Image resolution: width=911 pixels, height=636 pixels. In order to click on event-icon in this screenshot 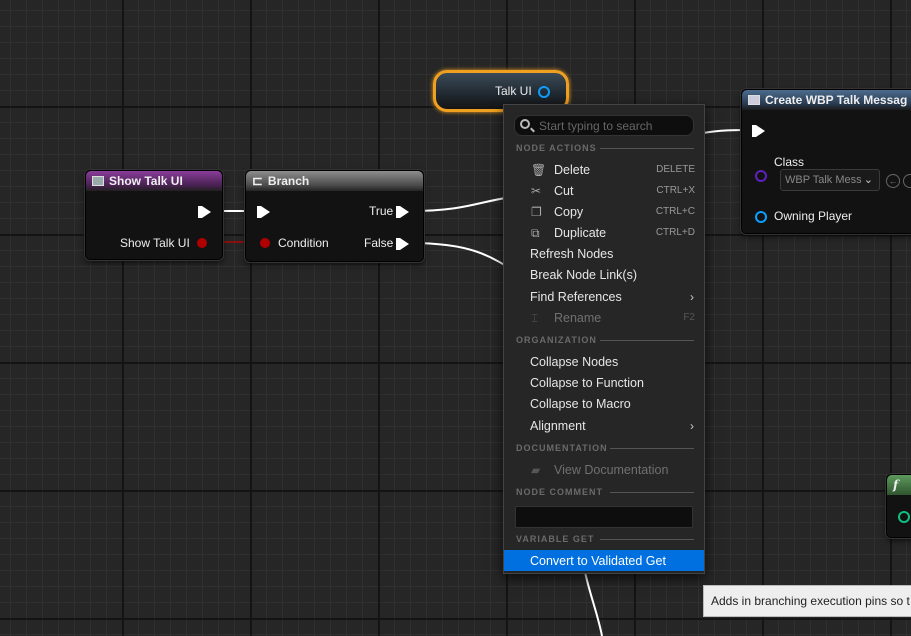, I will do `click(98, 181)`.